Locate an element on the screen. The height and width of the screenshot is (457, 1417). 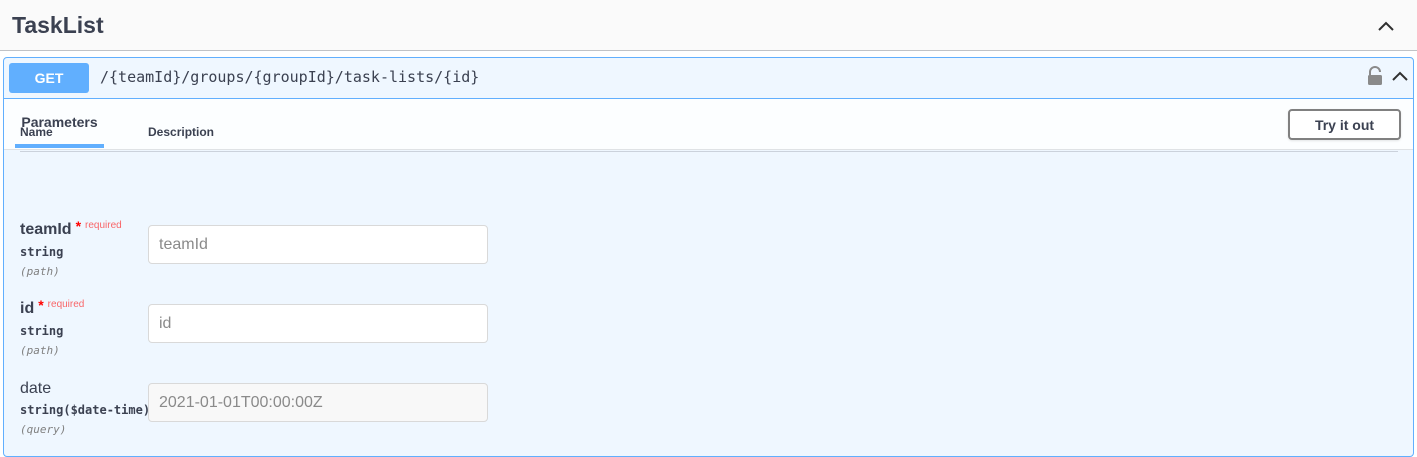
param-name: id * required is located at coordinates (52, 307).